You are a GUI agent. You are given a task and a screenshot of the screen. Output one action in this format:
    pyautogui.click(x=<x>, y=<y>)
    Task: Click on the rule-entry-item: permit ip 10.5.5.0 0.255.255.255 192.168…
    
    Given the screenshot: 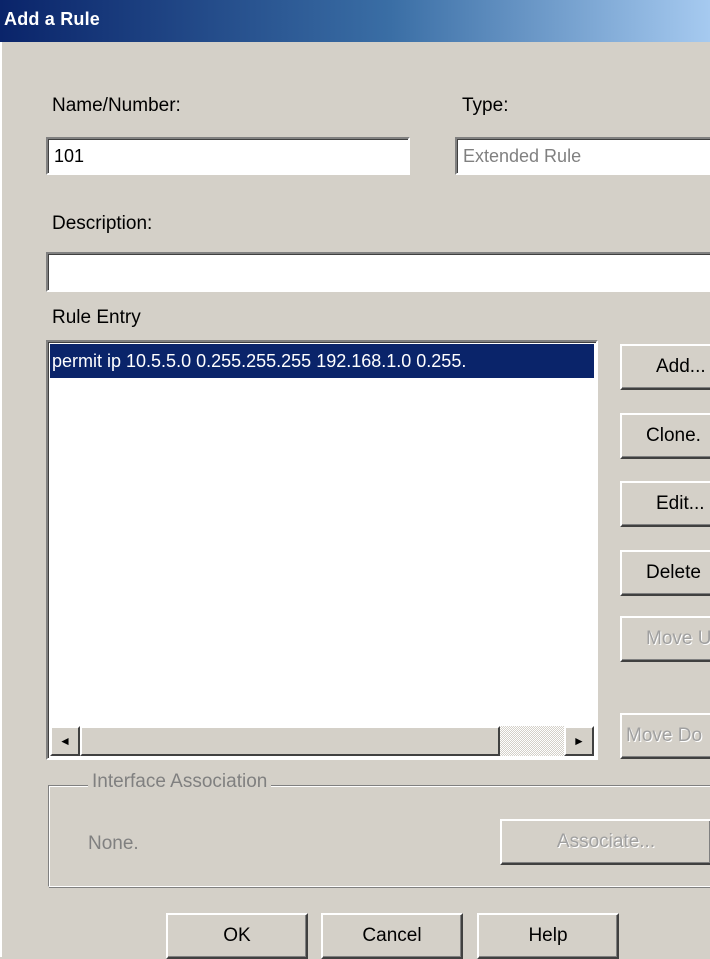 What is the action you would take?
    pyautogui.click(x=322, y=361)
    